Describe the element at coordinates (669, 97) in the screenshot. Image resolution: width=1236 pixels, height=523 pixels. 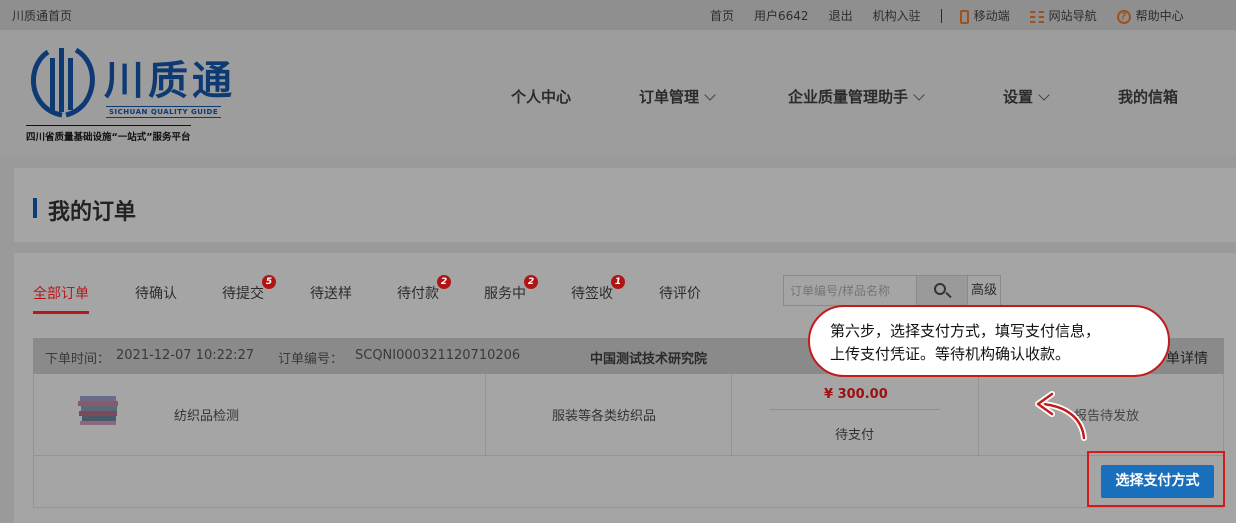
I see `nav-order-management-label: 订单管理` at that location.